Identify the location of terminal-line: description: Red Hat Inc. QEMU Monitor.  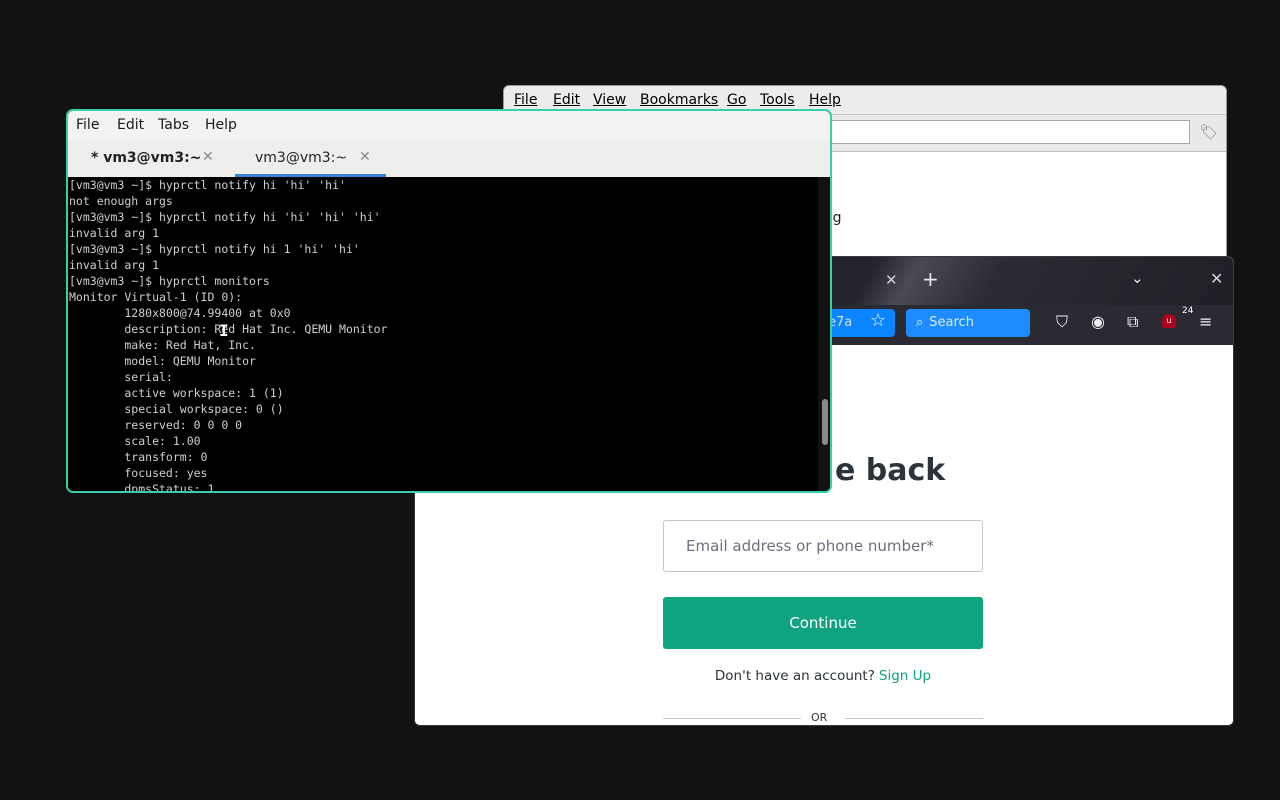
(228, 329).